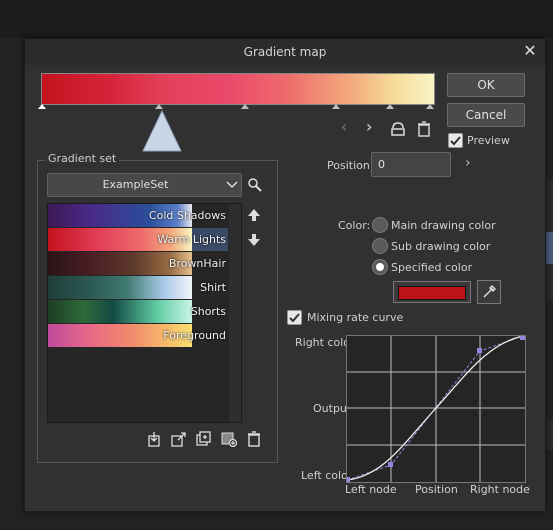  What do you see at coordinates (436, 489) in the screenshot?
I see `position-axis-label: Position` at bounding box center [436, 489].